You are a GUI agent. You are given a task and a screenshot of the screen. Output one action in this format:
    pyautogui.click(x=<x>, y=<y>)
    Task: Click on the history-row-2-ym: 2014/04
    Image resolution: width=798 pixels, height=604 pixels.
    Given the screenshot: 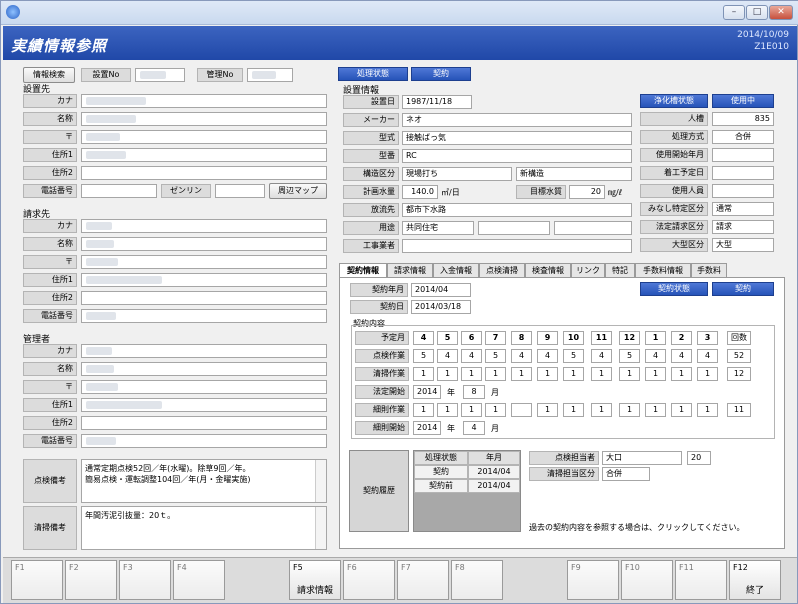 What is the action you would take?
    pyautogui.click(x=494, y=486)
    